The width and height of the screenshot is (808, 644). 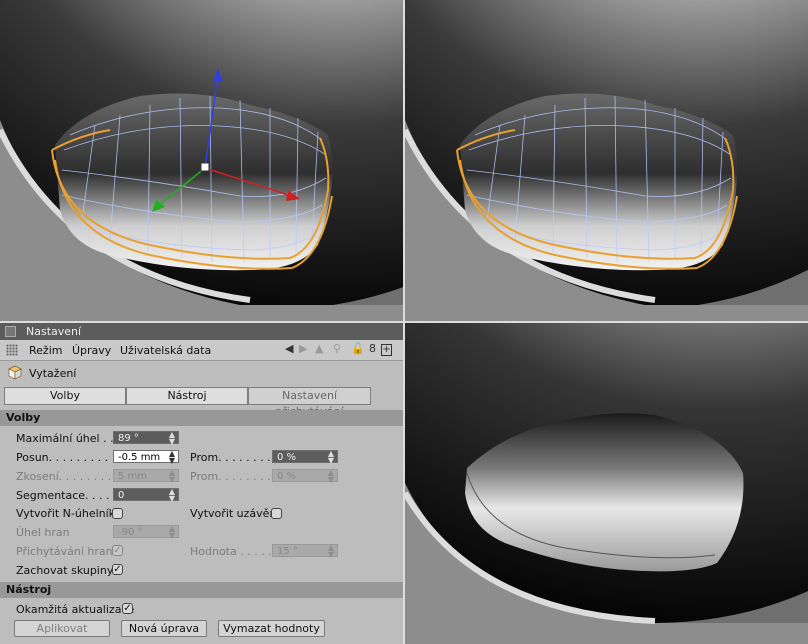 I want to click on tab-snap-settings: Nastavení přichytávání, so click(x=309, y=402).